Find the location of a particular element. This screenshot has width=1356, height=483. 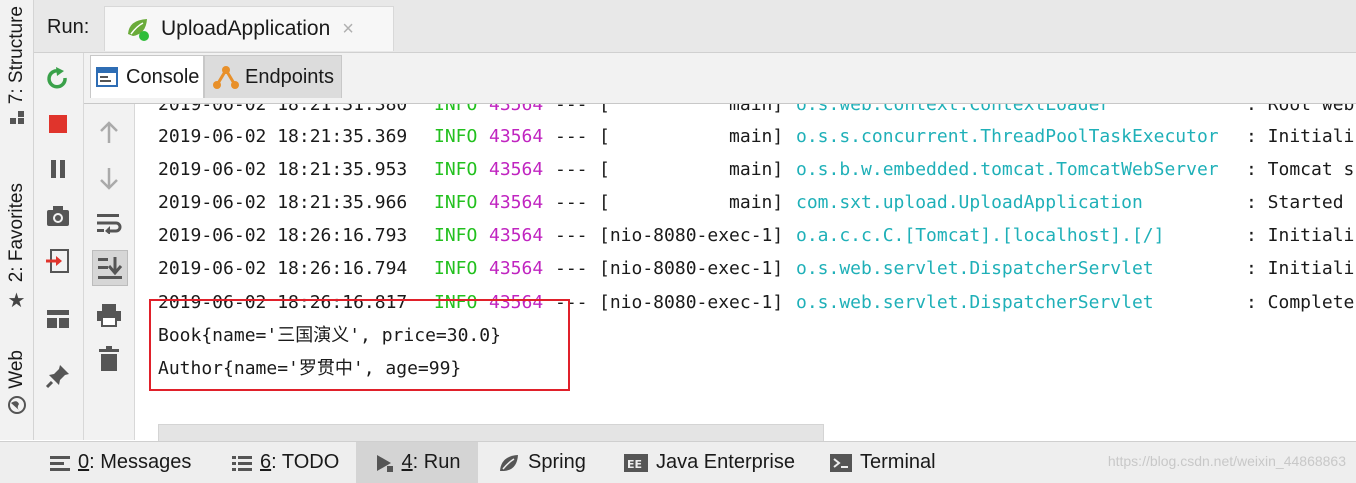

spring-boot-icon is located at coordinates (138, 29).